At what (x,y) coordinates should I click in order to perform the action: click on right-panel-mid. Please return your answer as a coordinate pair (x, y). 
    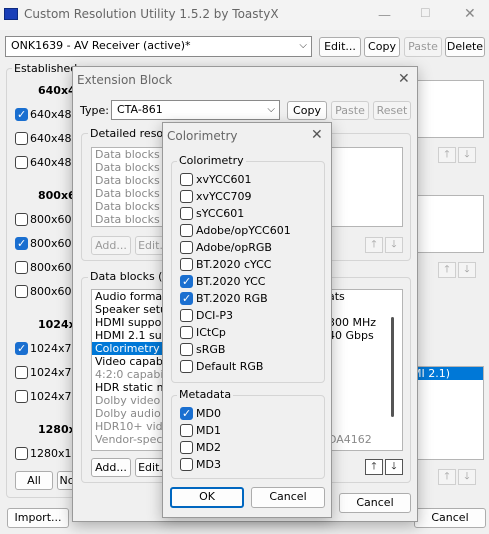
    Looking at the image, I should click on (446, 224).